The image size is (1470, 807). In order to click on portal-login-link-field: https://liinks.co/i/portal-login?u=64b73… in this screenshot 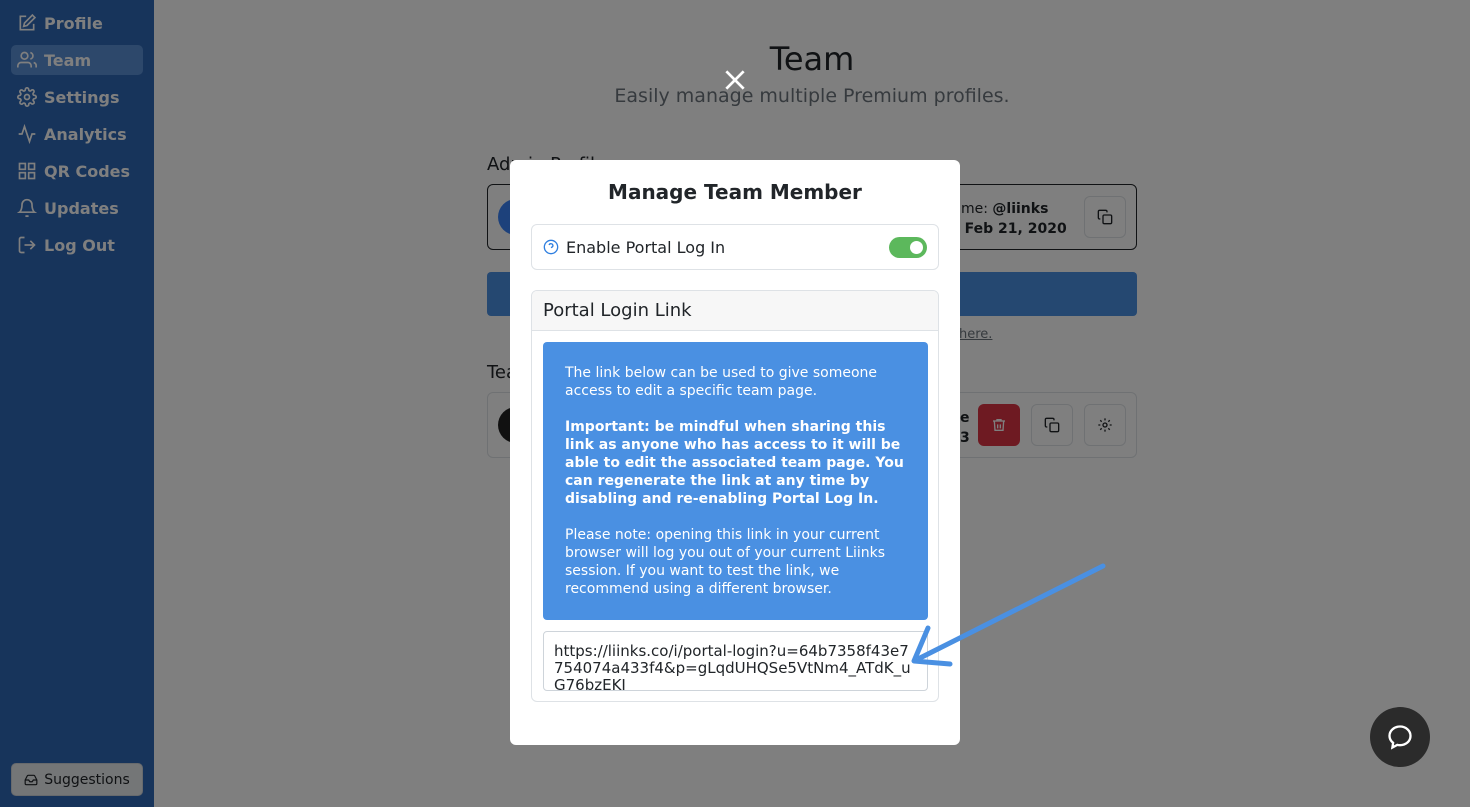, I will do `click(735, 661)`.